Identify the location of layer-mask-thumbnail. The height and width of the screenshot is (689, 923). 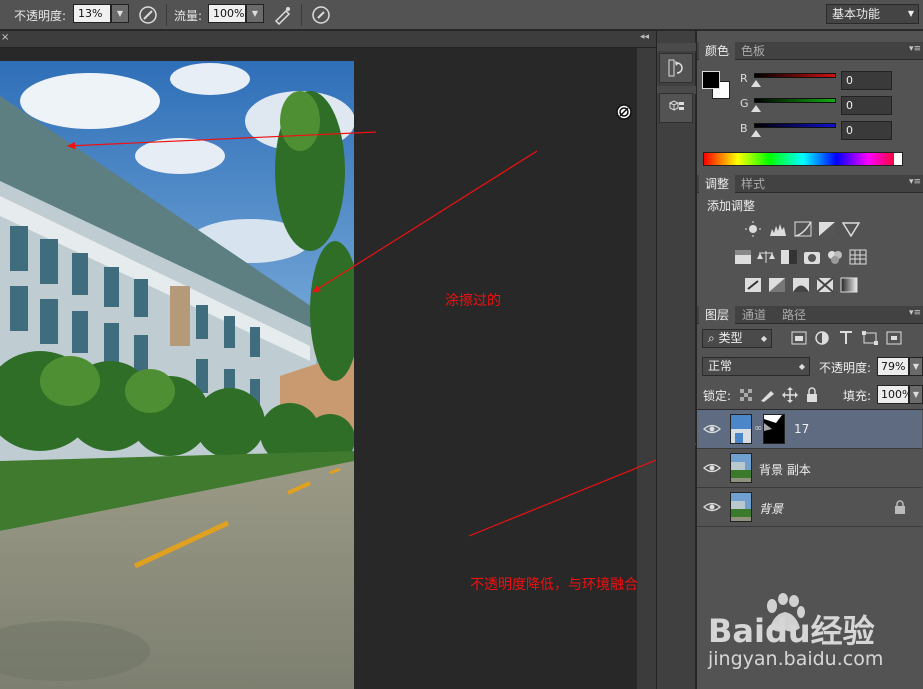
(774, 429).